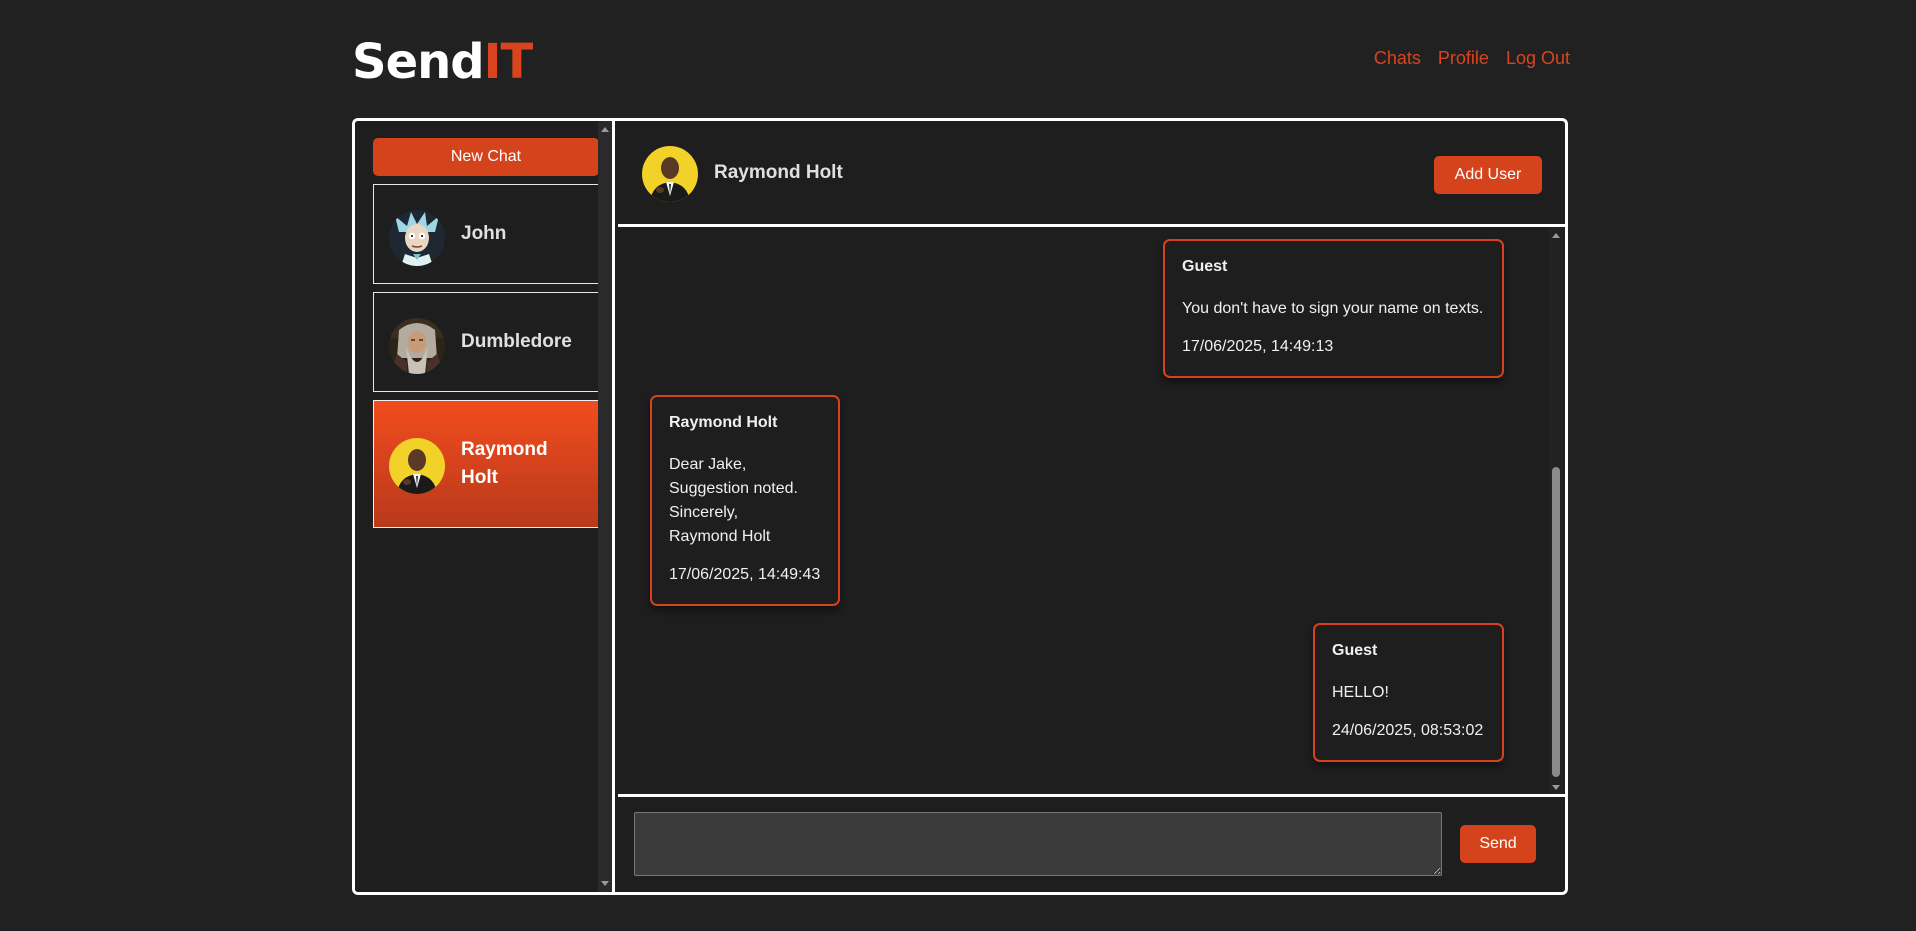 Image resolution: width=1916 pixels, height=931 pixels. I want to click on chat-list-sidebar: New Chat John Dumbledore Raymond Holt, so click(485, 506).